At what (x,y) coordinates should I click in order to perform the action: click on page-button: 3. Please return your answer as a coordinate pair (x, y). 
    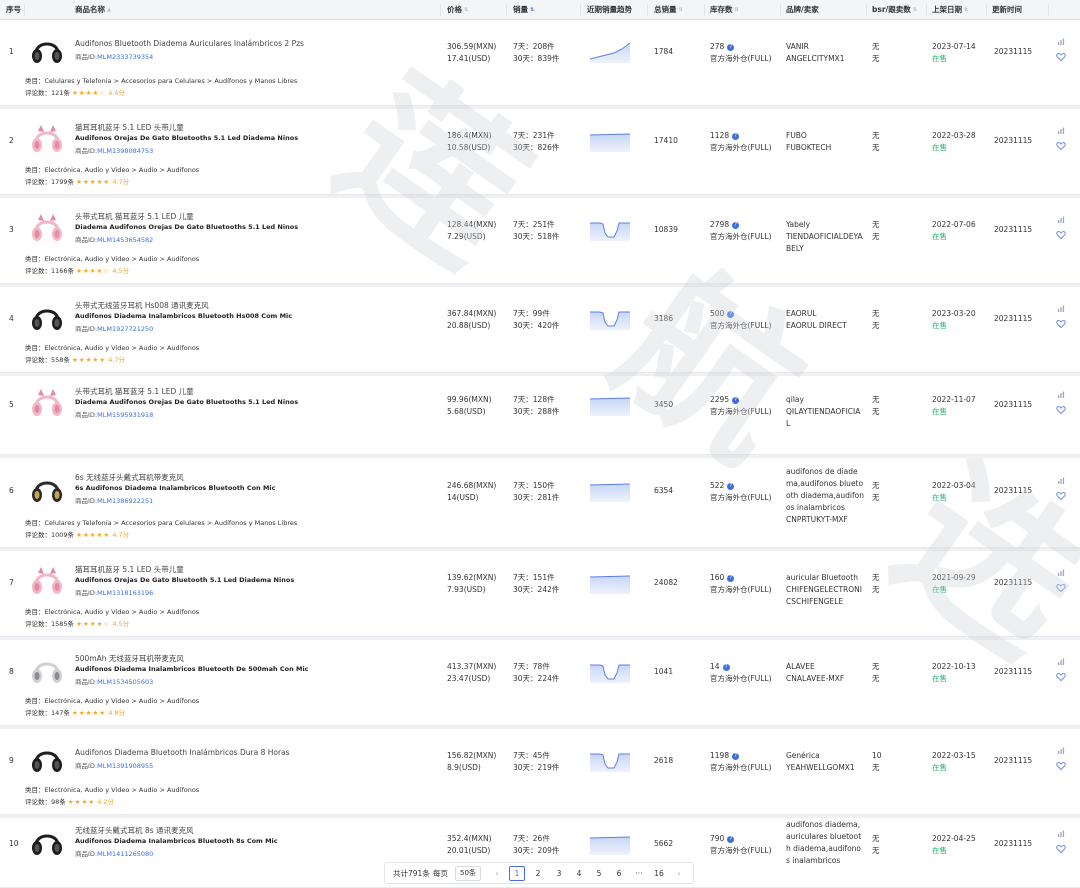
    Looking at the image, I should click on (559, 873).